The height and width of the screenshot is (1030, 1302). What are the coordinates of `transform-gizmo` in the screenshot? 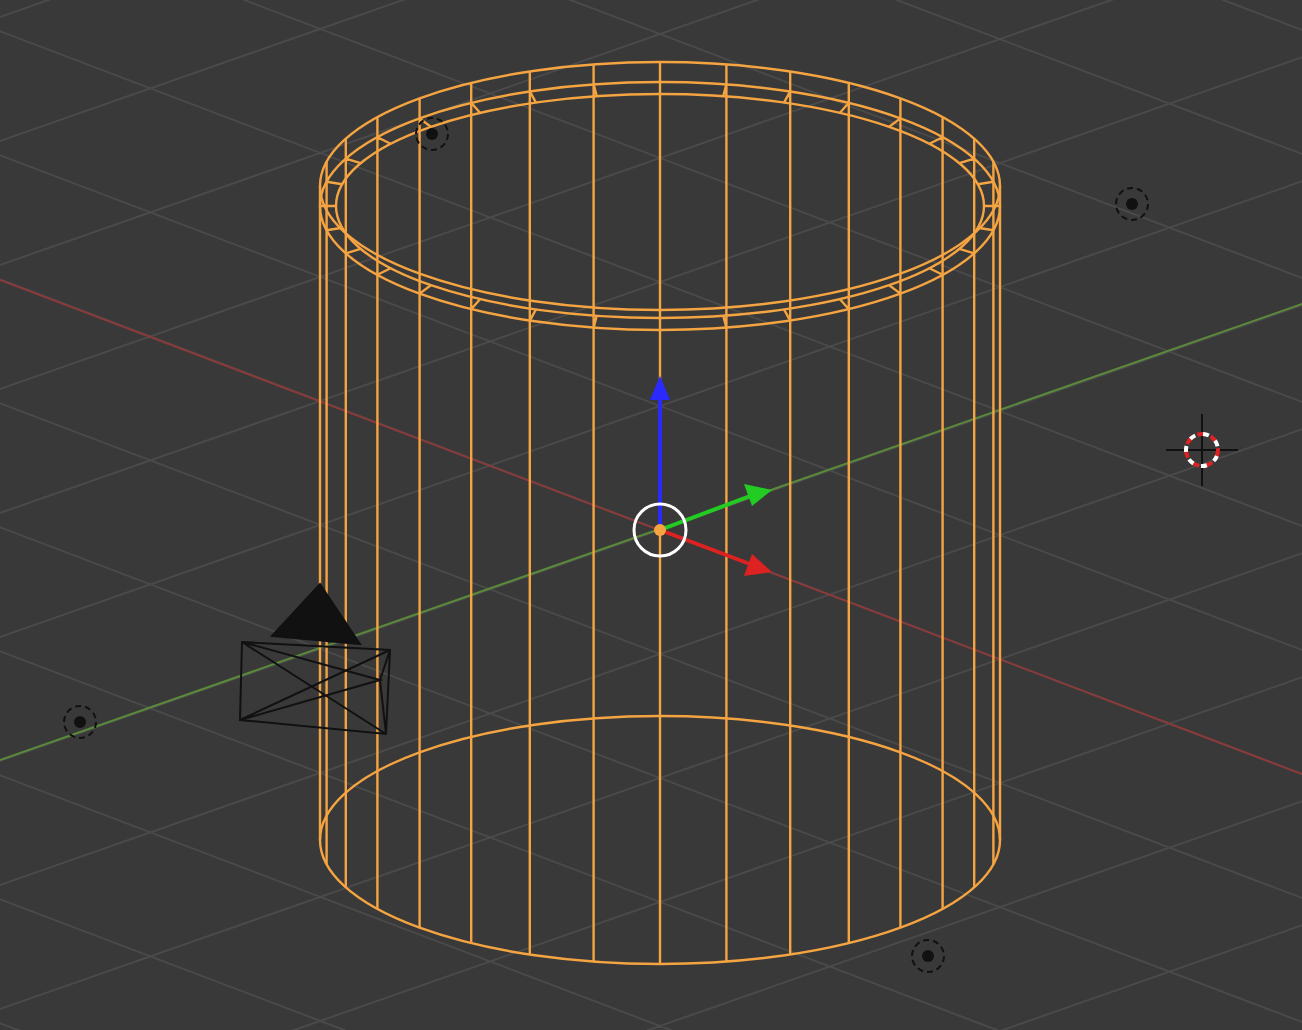 It's located at (702, 476).